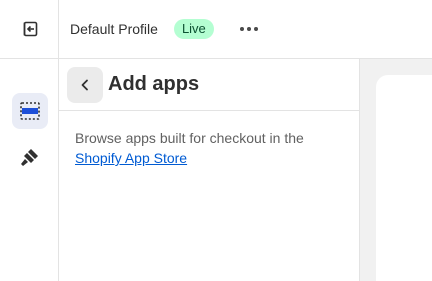 Image resolution: width=432 pixels, height=281 pixels. I want to click on preview-card, so click(404, 178).